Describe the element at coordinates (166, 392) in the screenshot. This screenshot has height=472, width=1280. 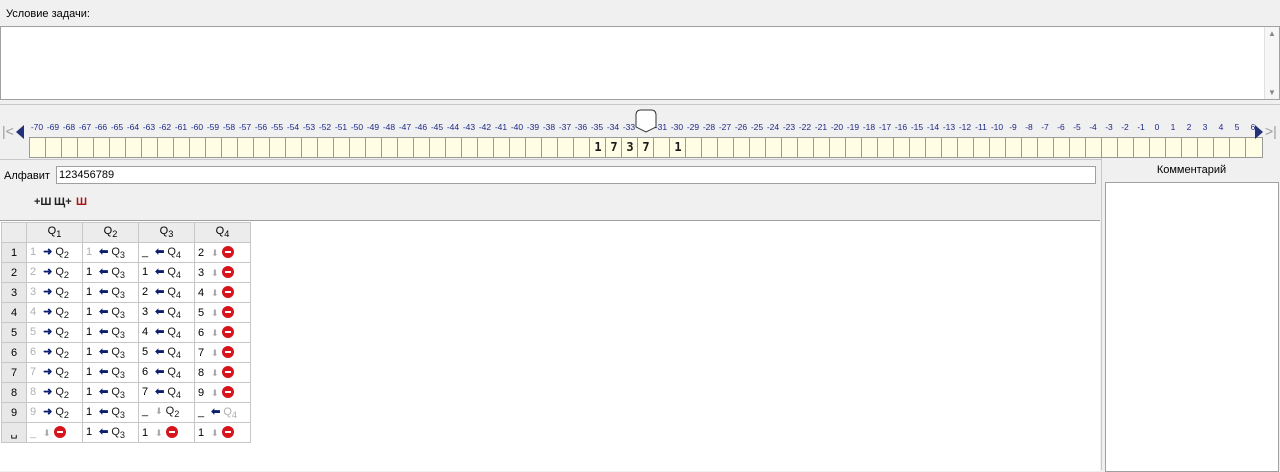
I see `transition-cell: 7 ⬅ Q4` at that location.